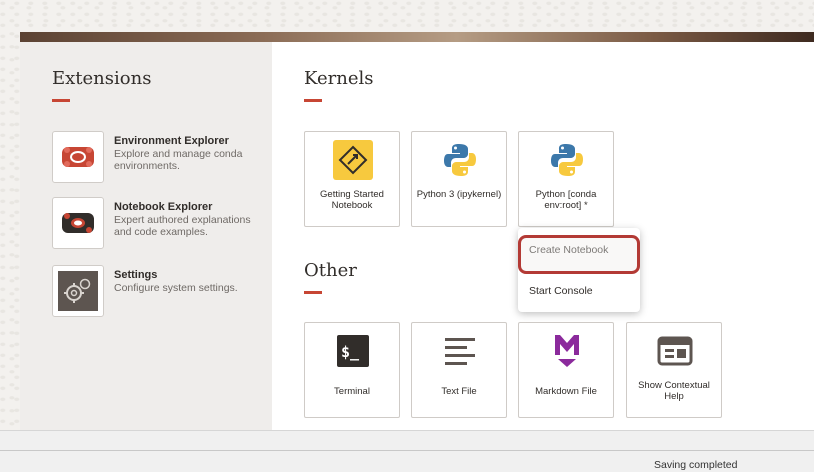 The height and width of the screenshot is (472, 814). I want to click on getting-started-icon, so click(353, 160).